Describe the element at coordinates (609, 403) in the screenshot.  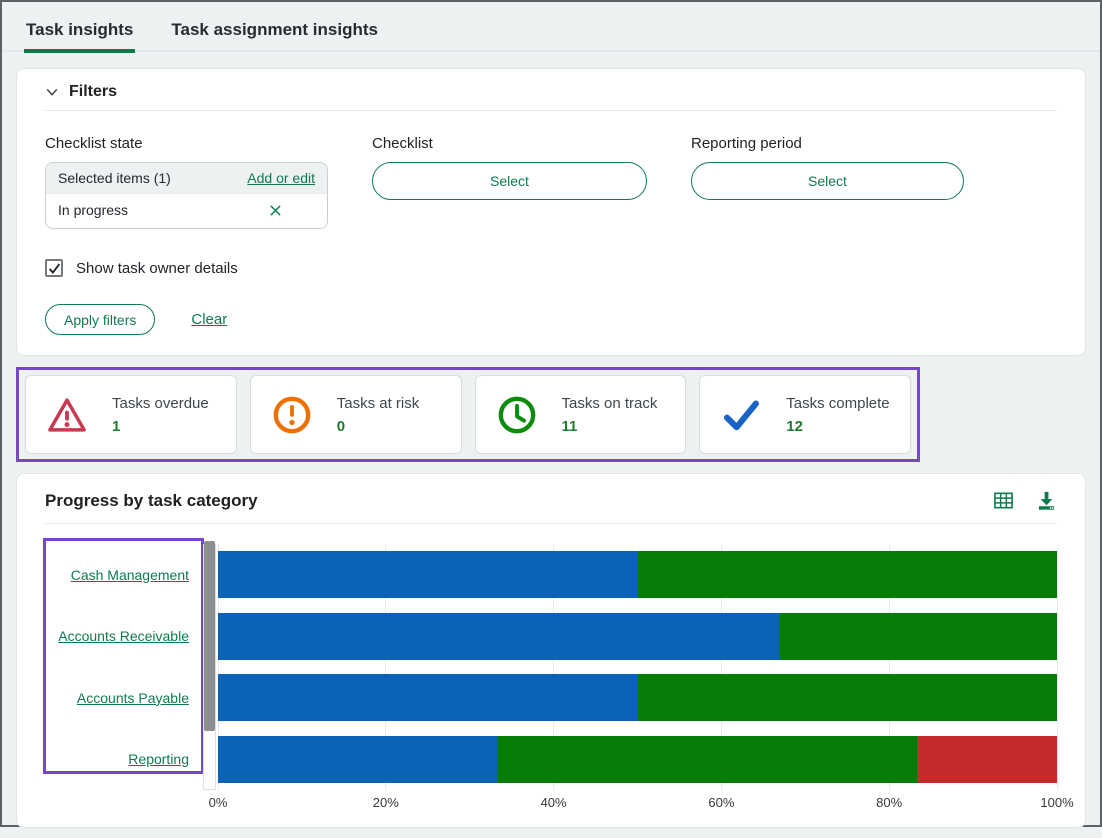
I see `card-label: Tasks on track` at that location.